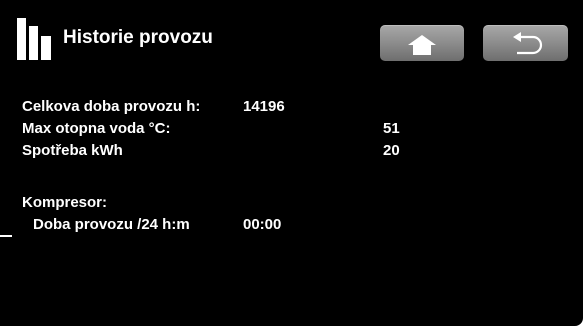  I want to click on compressor-runtime-label: Doba provozu /24 h:m, so click(111, 224).